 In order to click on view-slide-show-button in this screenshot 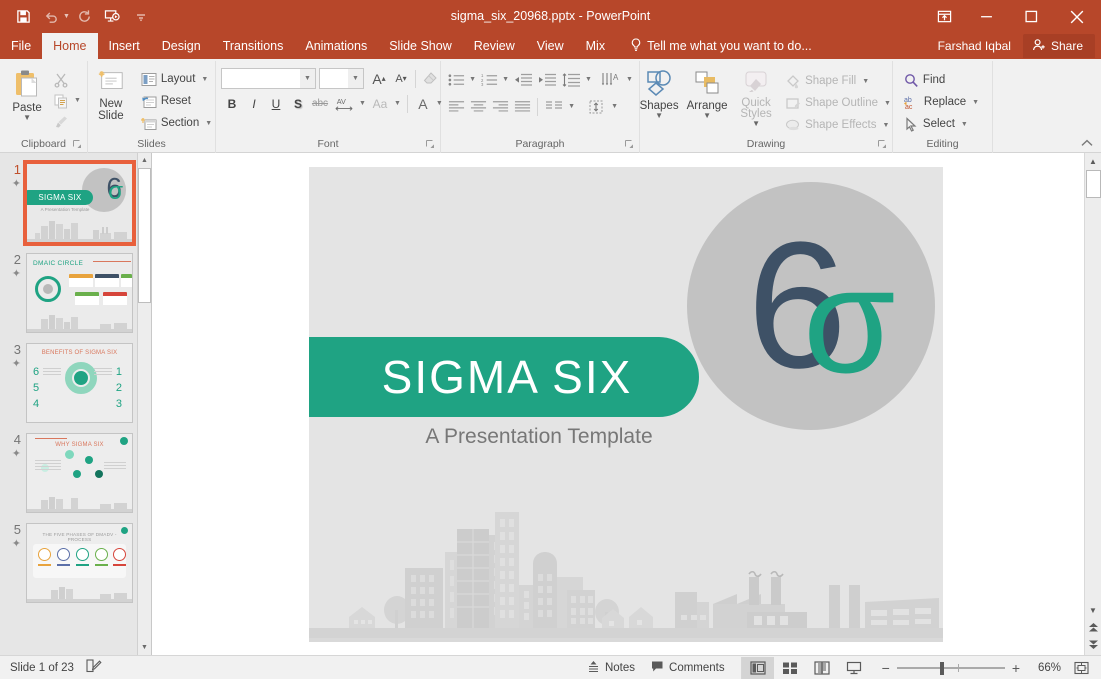, I will do `click(854, 668)`.